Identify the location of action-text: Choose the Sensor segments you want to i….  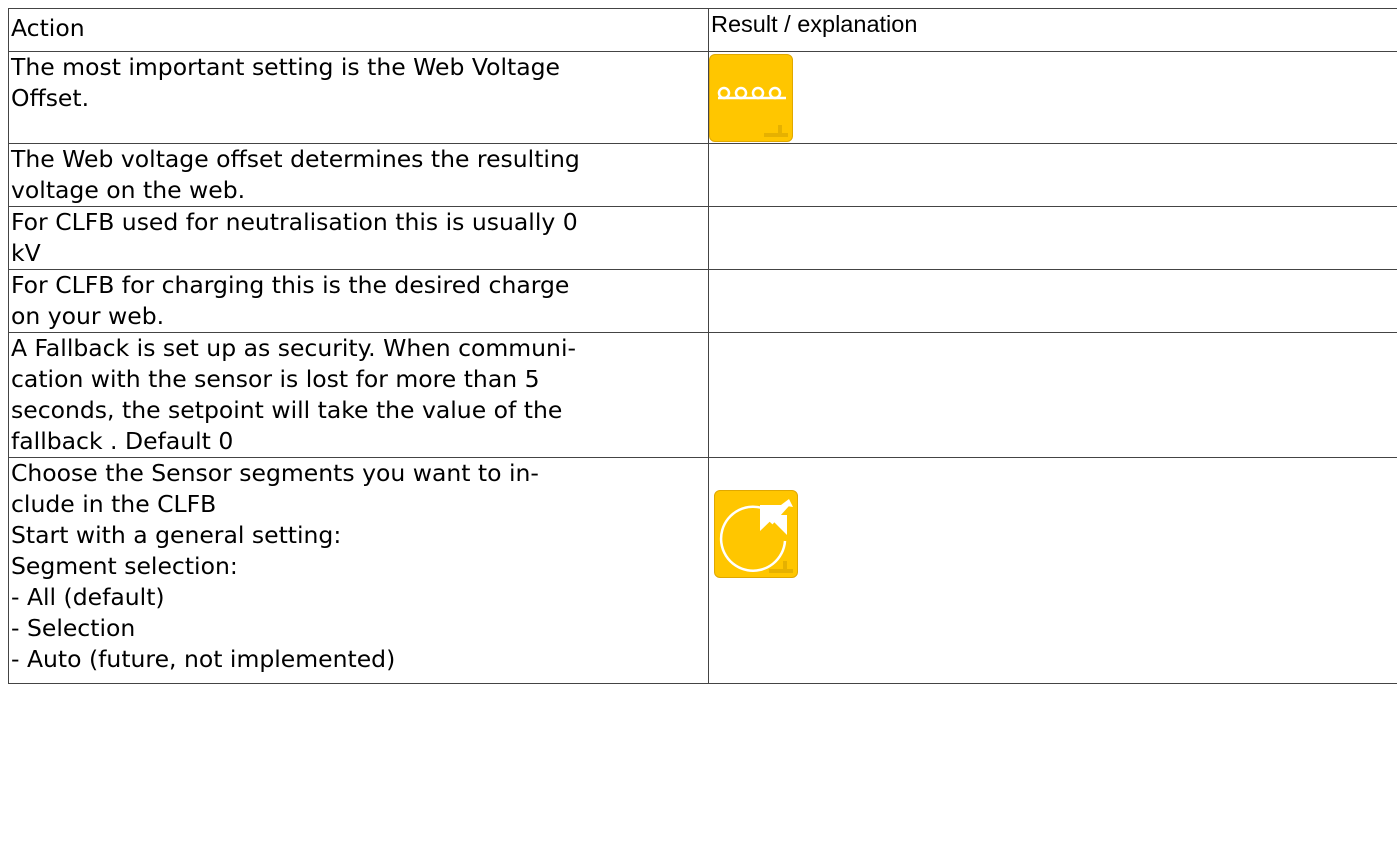
(275, 473).